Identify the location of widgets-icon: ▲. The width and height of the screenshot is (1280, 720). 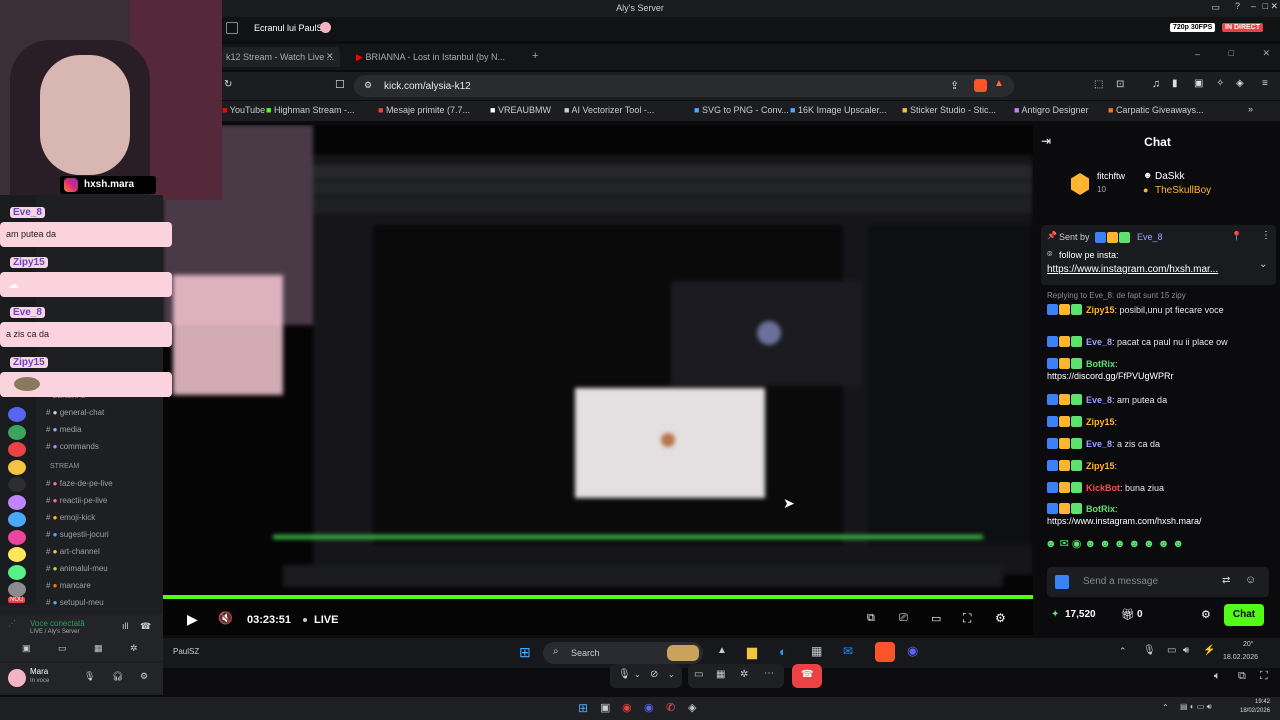
(722, 650).